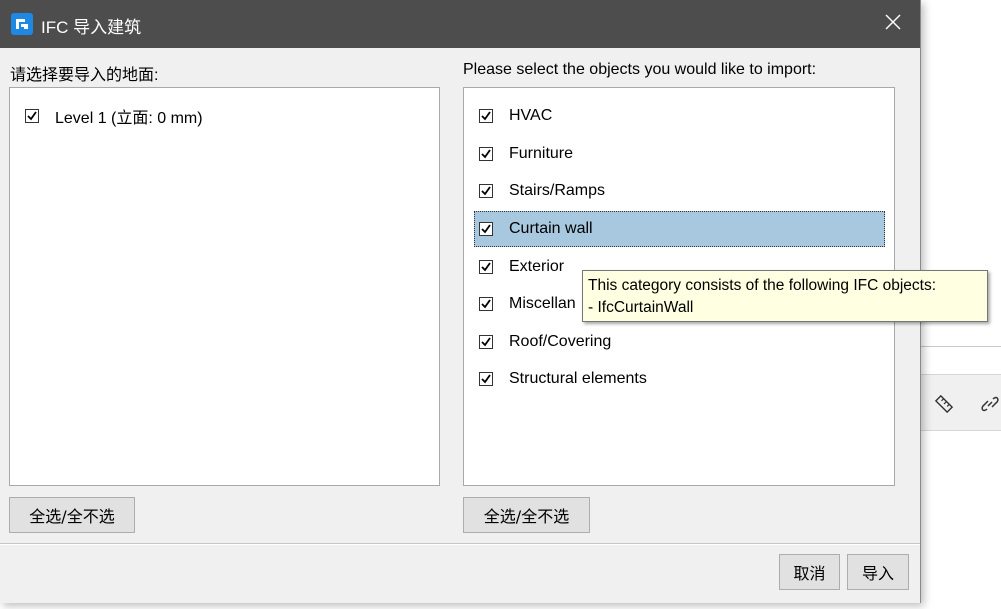  Describe the element at coordinates (84, 75) in the screenshot. I see `levels-label: 请选择要导入的地面:` at that location.